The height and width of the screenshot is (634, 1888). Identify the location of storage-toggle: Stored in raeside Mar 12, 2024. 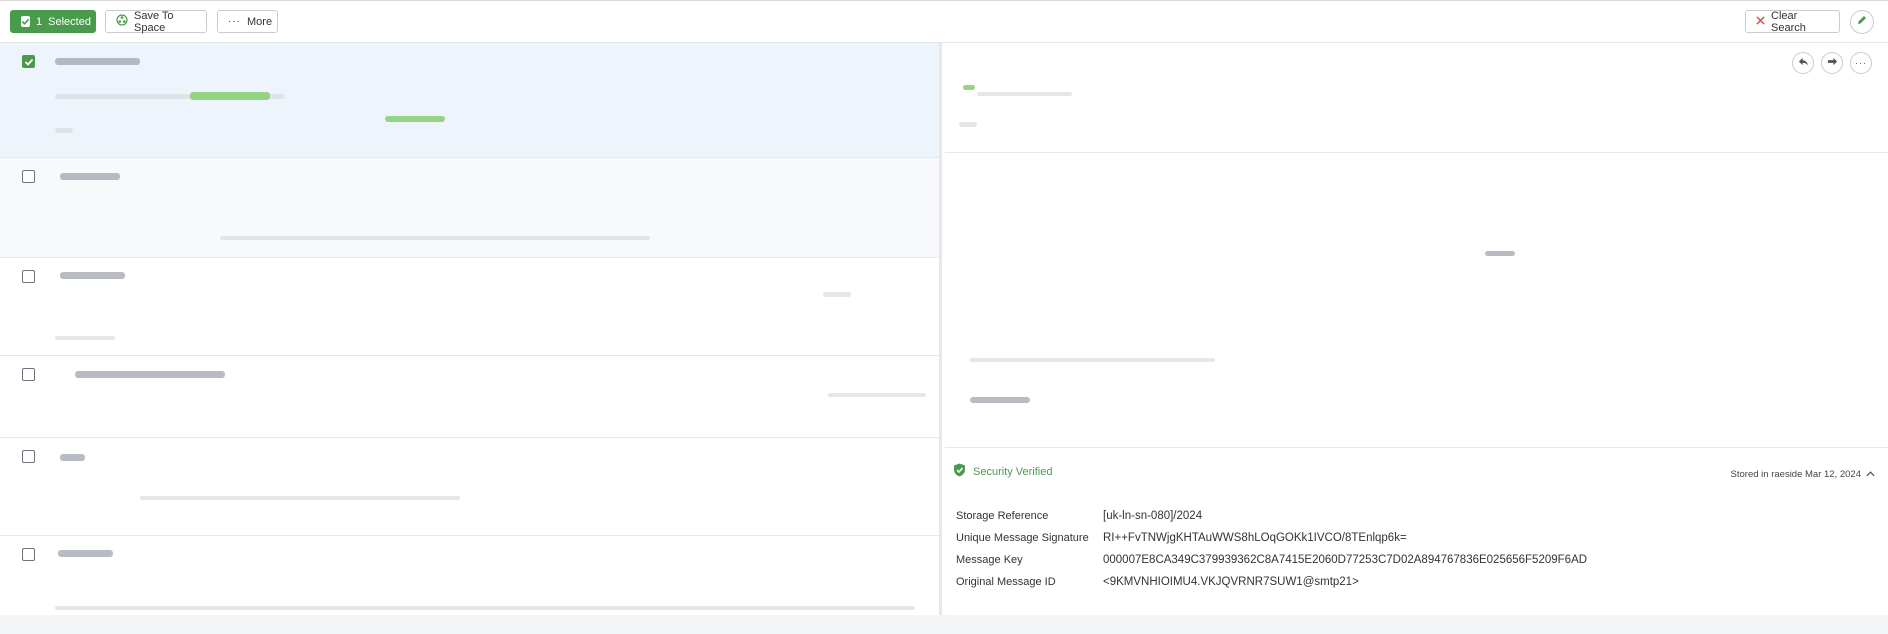
(1803, 474).